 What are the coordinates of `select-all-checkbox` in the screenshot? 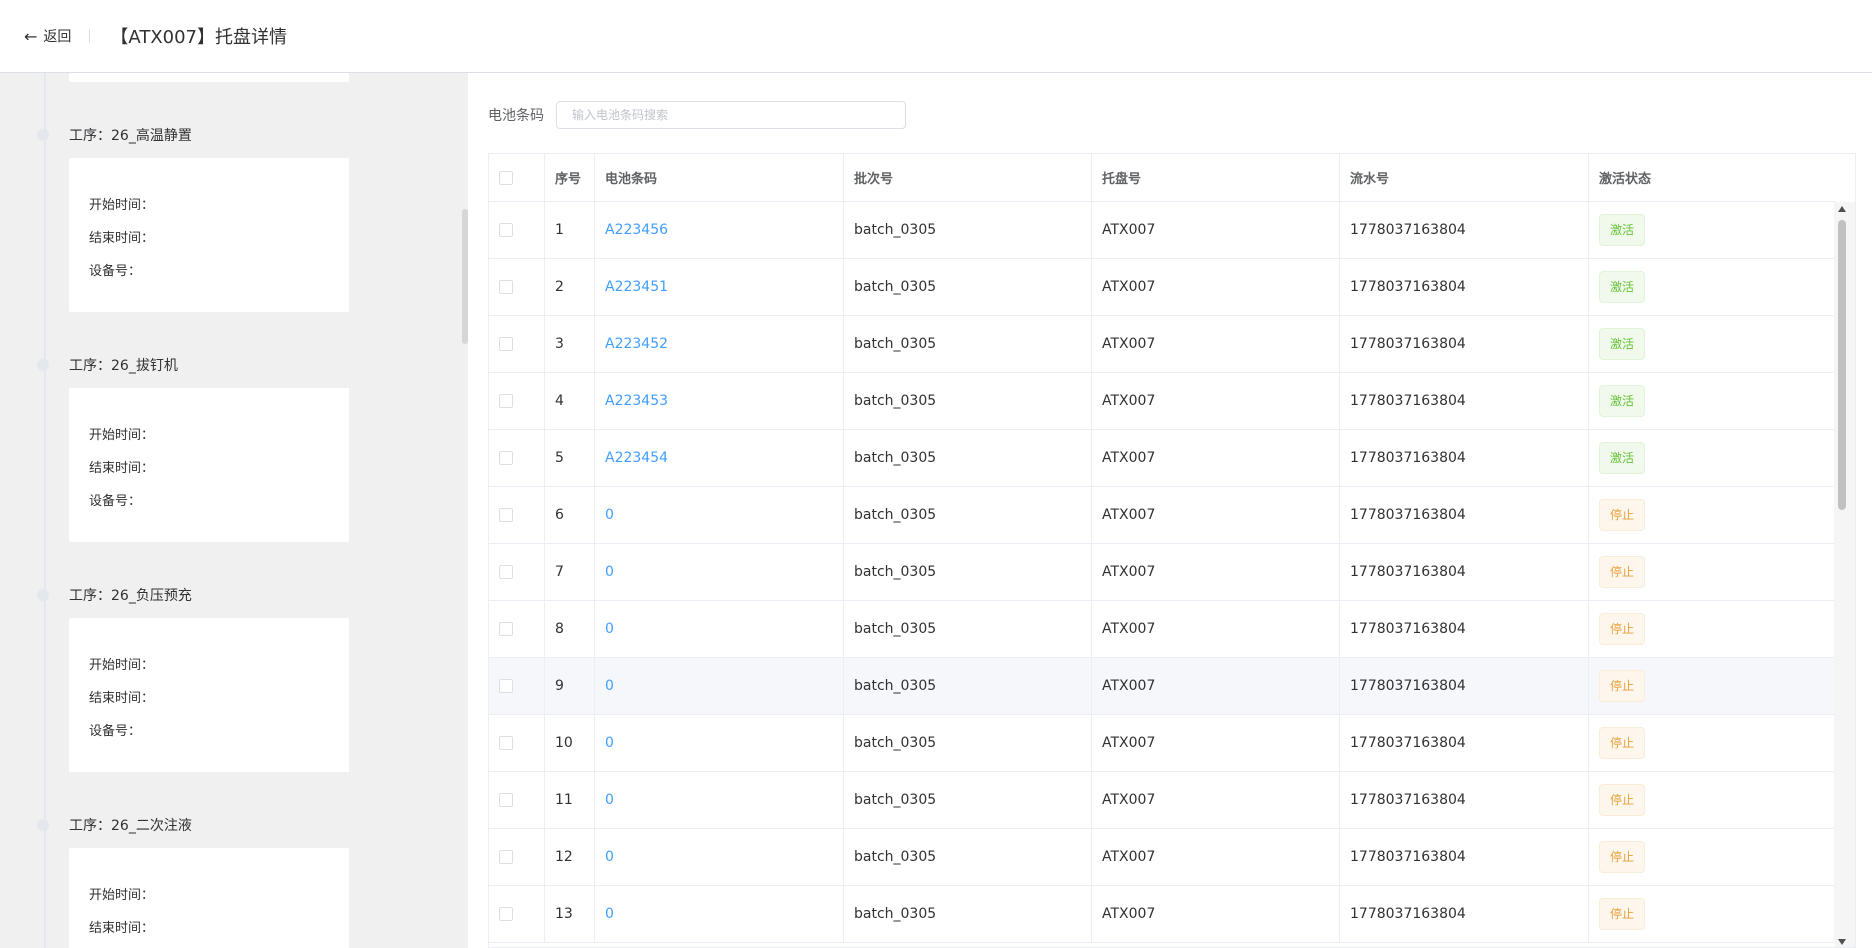 It's located at (506, 177).